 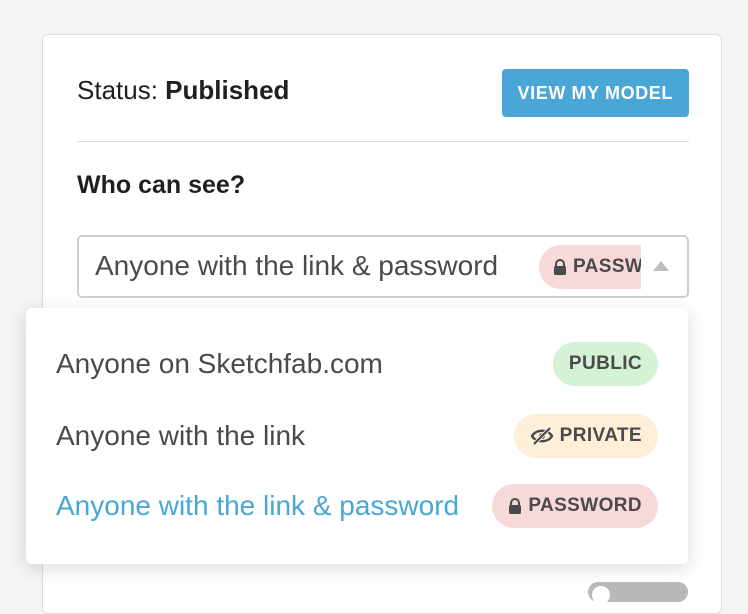 What do you see at coordinates (383, 92) in the screenshot?
I see `status-row: Status: Published VIEW MY MODEL` at bounding box center [383, 92].